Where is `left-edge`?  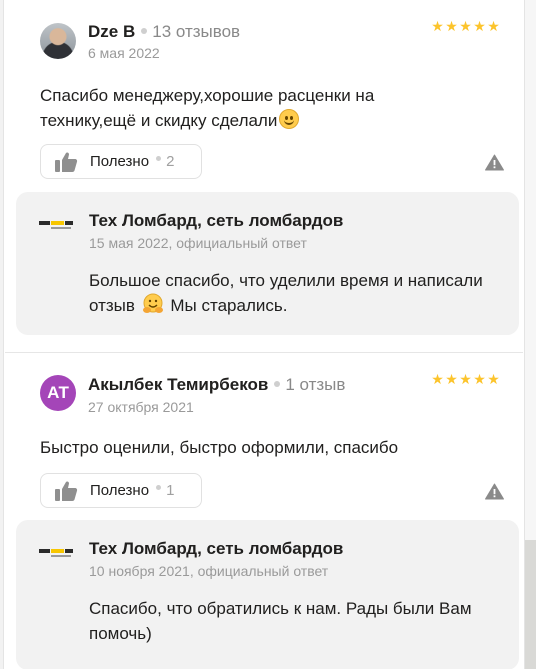
left-edge is located at coordinates (2, 334).